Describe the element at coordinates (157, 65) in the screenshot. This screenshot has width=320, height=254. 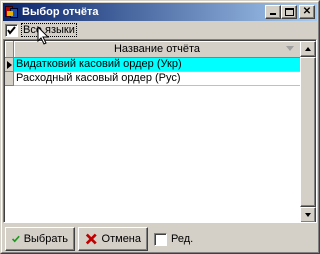
I see `table-cell: Видатковий касовий ордер (Укр)` at that location.